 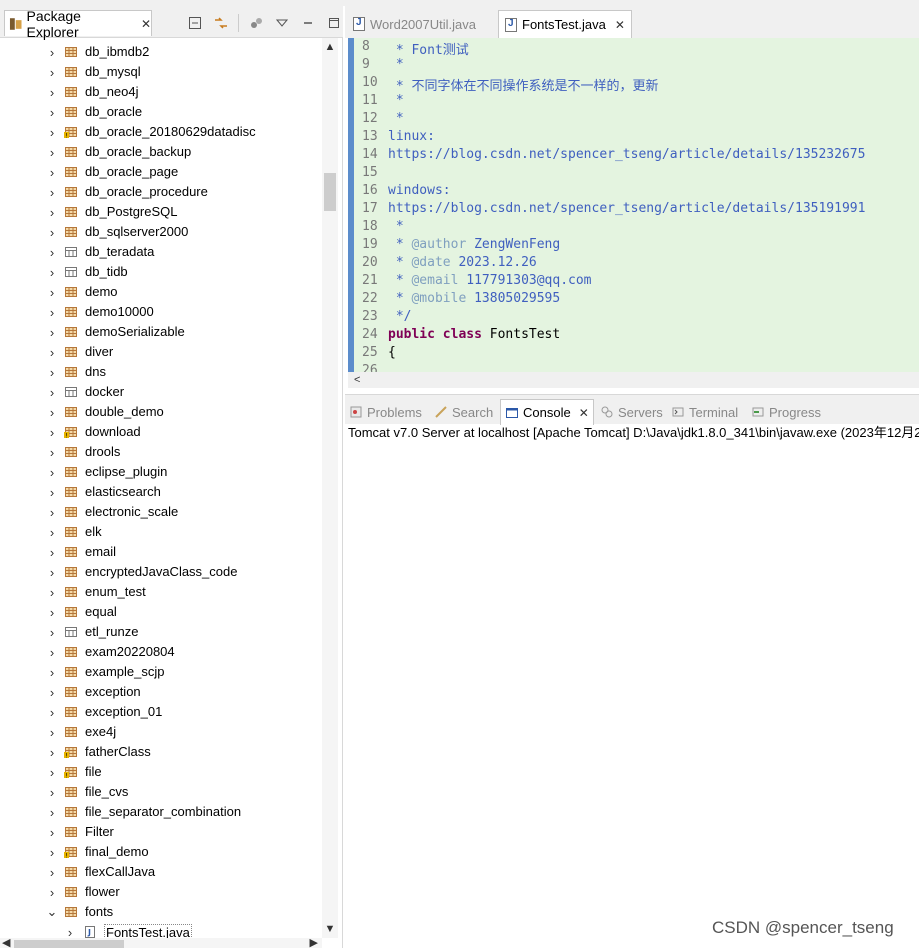 What do you see at coordinates (161, 492) in the screenshot?
I see `tree-item-elasticsearch: › elasticsearch` at bounding box center [161, 492].